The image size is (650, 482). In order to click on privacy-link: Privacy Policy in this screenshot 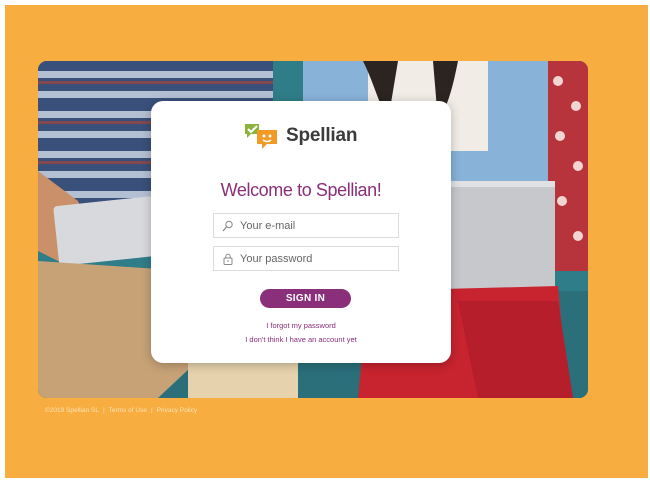, I will do `click(177, 410)`.